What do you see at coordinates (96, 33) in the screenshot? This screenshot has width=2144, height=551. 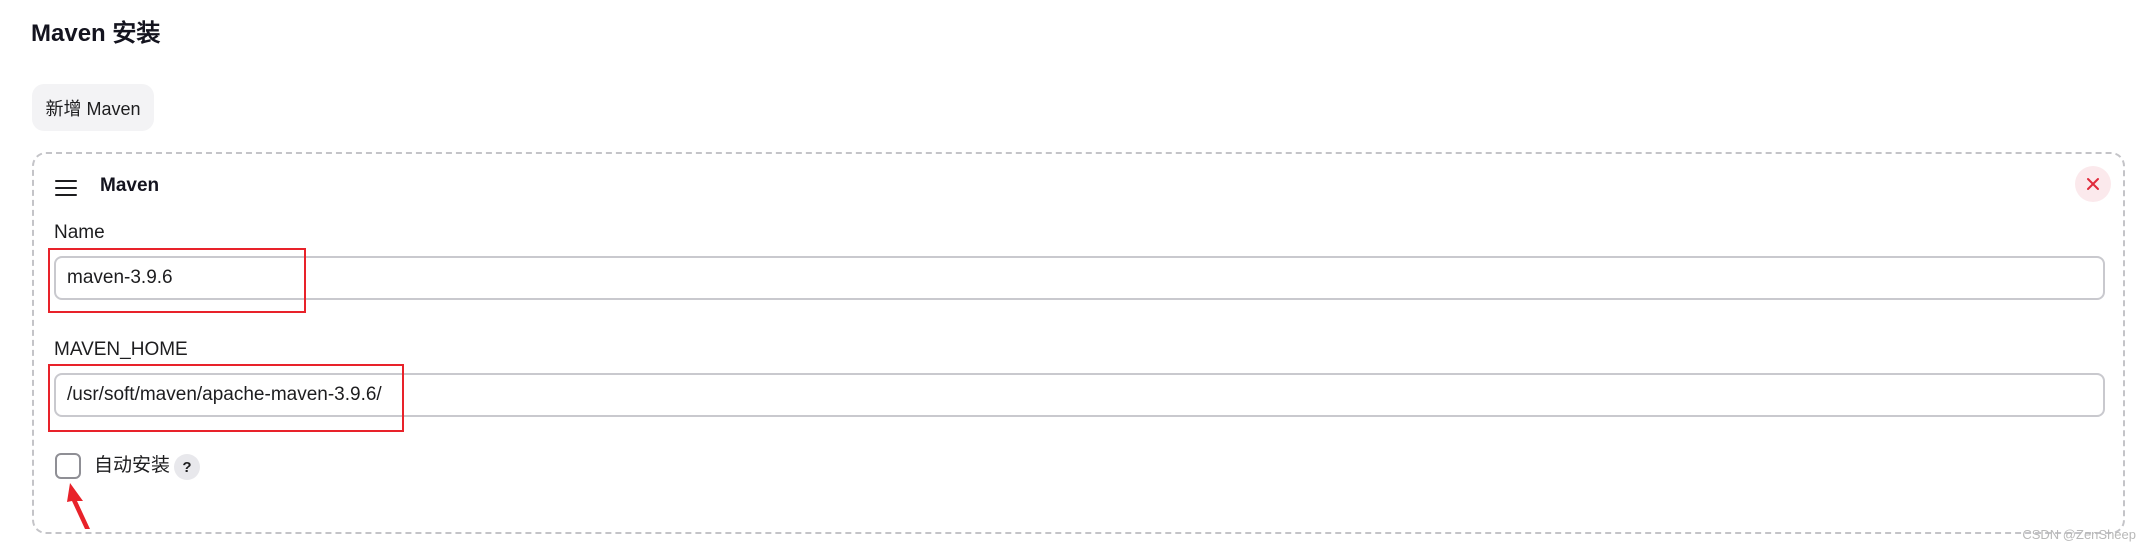 I see `section-title: Maven 安装` at bounding box center [96, 33].